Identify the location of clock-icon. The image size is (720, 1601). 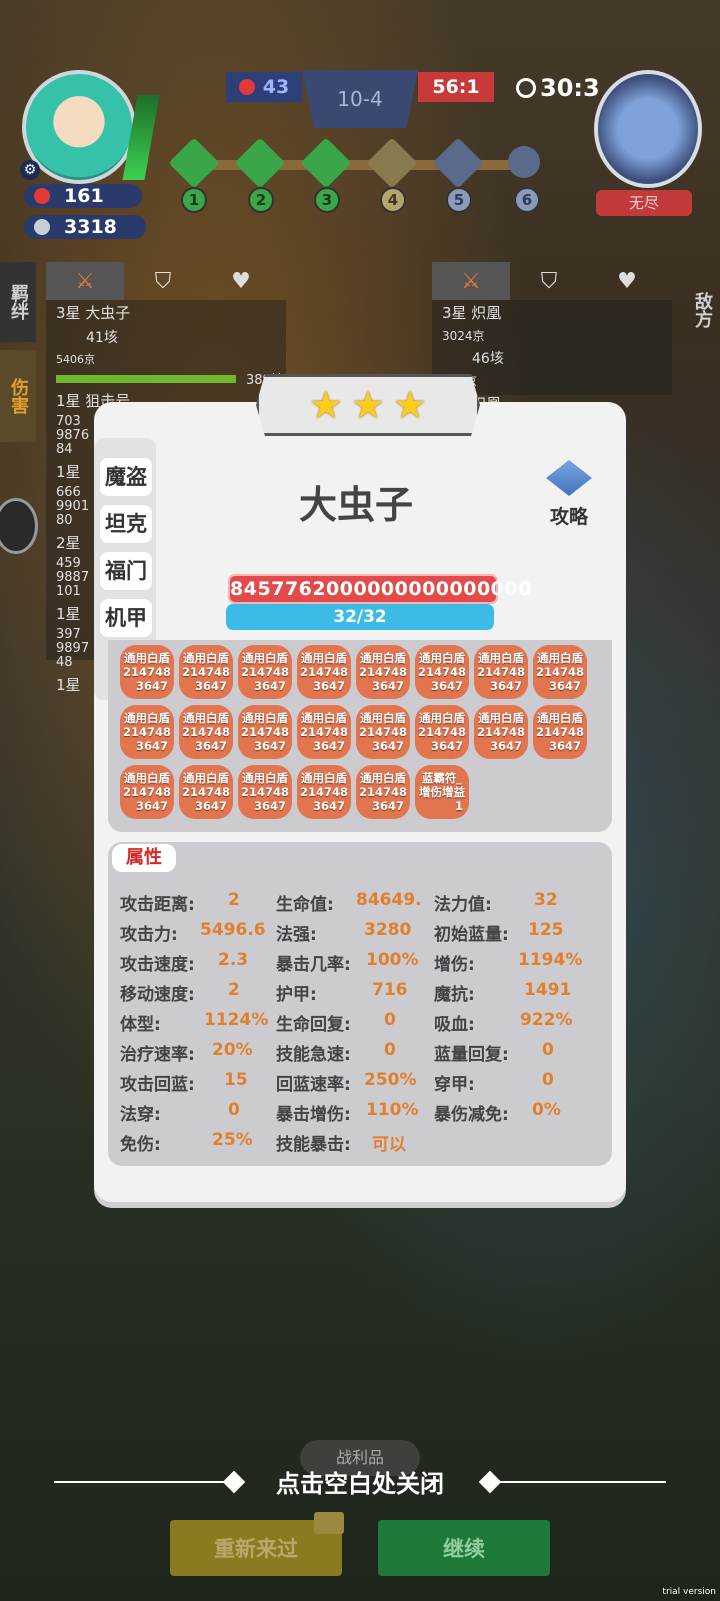
(526, 88).